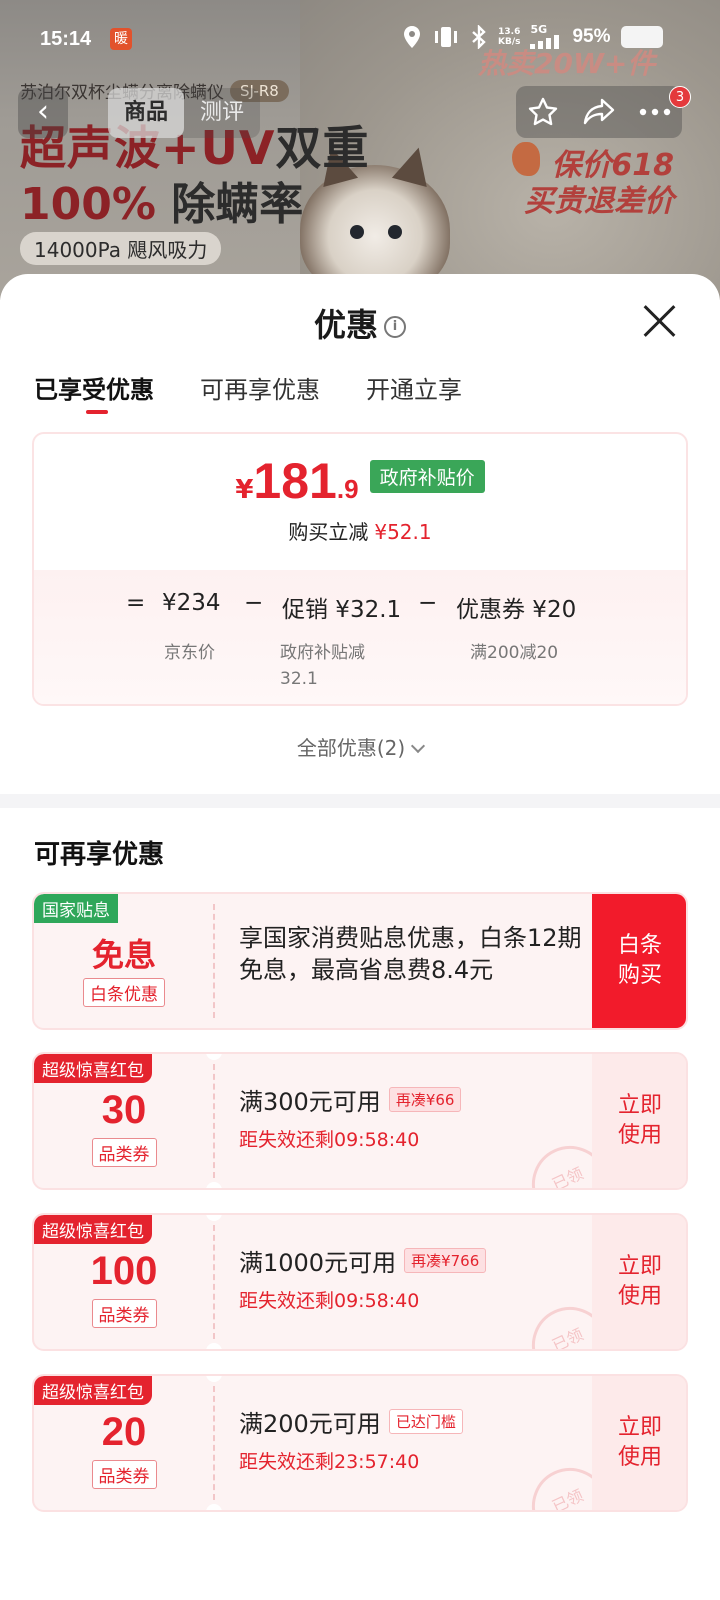 This screenshot has width=720, height=1600. Describe the element at coordinates (360, 746) in the screenshot. I see `all-discounts-toggle: 全部优惠(2)` at that location.